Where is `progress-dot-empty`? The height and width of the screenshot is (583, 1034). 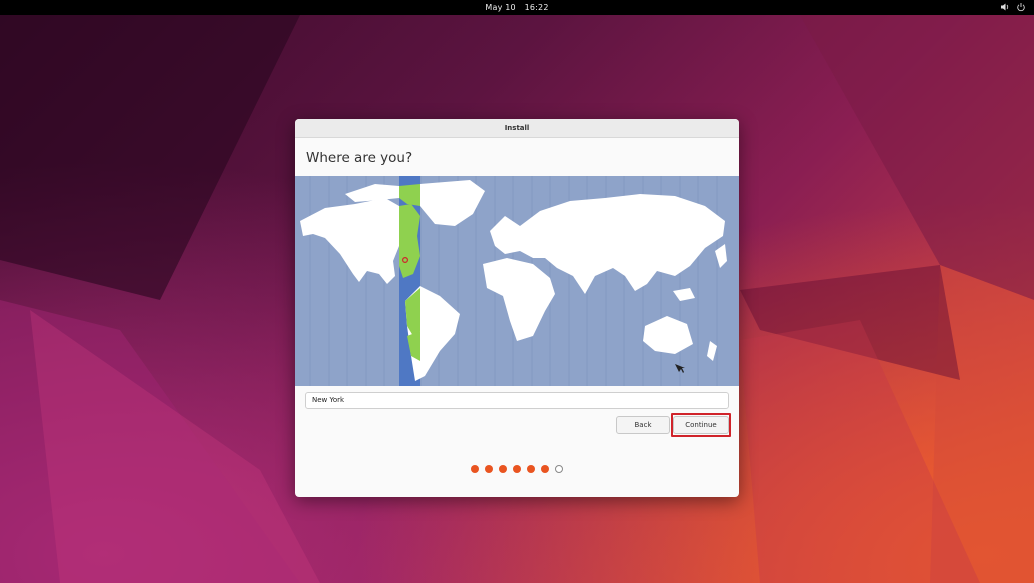
progress-dot-empty is located at coordinates (559, 469).